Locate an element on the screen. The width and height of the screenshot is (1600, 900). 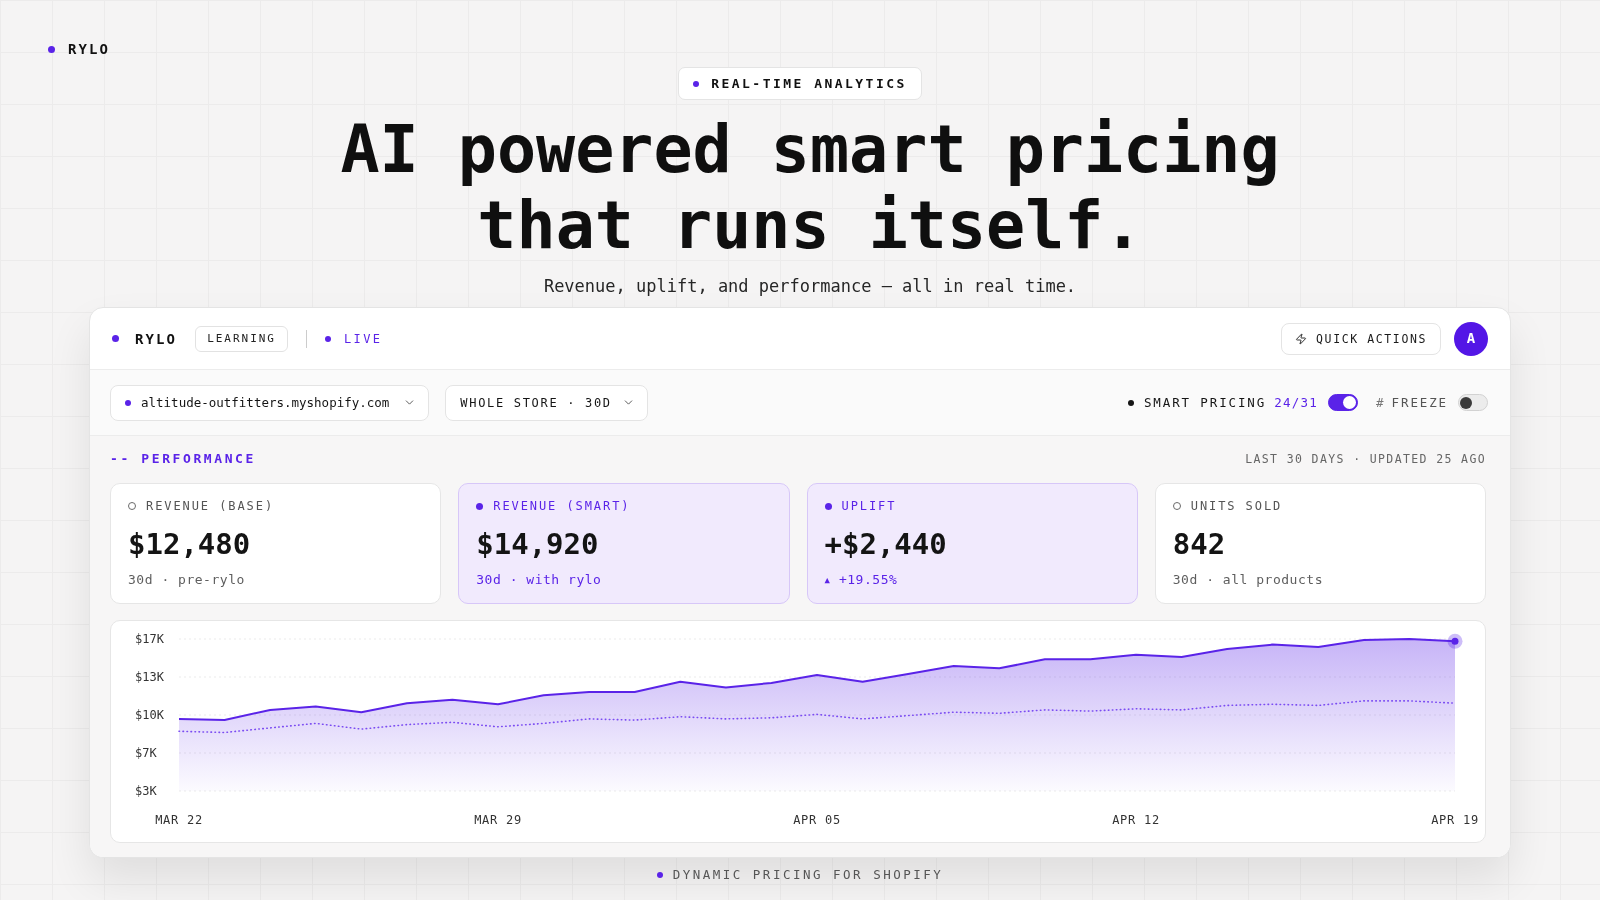
metric-label: UNITS SOLD is located at coordinates (1236, 506).